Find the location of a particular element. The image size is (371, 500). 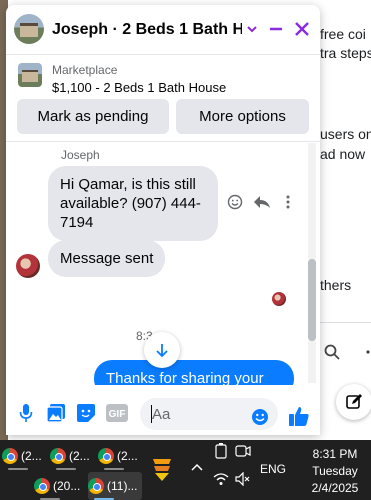

emoji-icon is located at coordinates (260, 417).